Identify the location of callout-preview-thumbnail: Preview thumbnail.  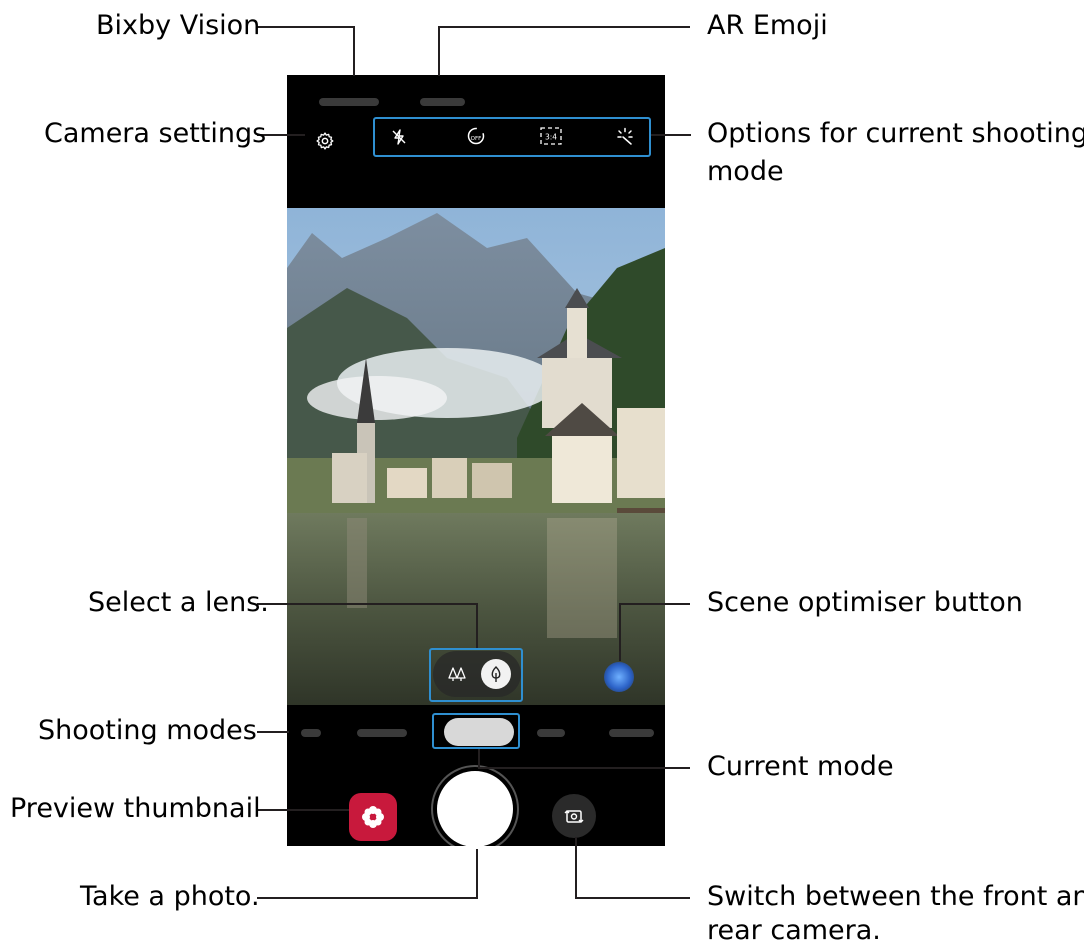
(135, 808).